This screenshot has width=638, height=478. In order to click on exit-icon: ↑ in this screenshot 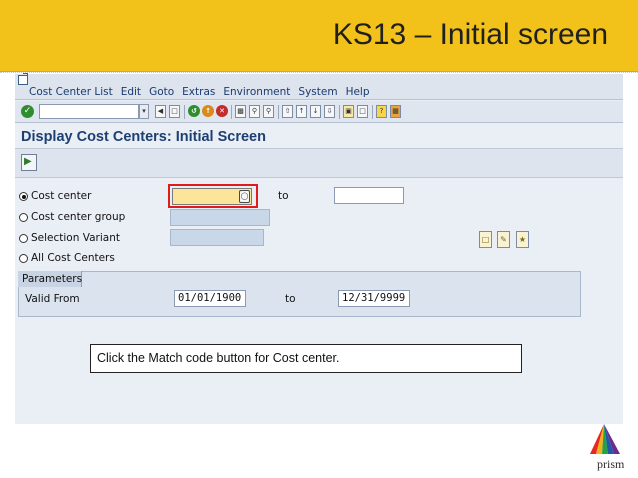, I will do `click(208, 111)`.